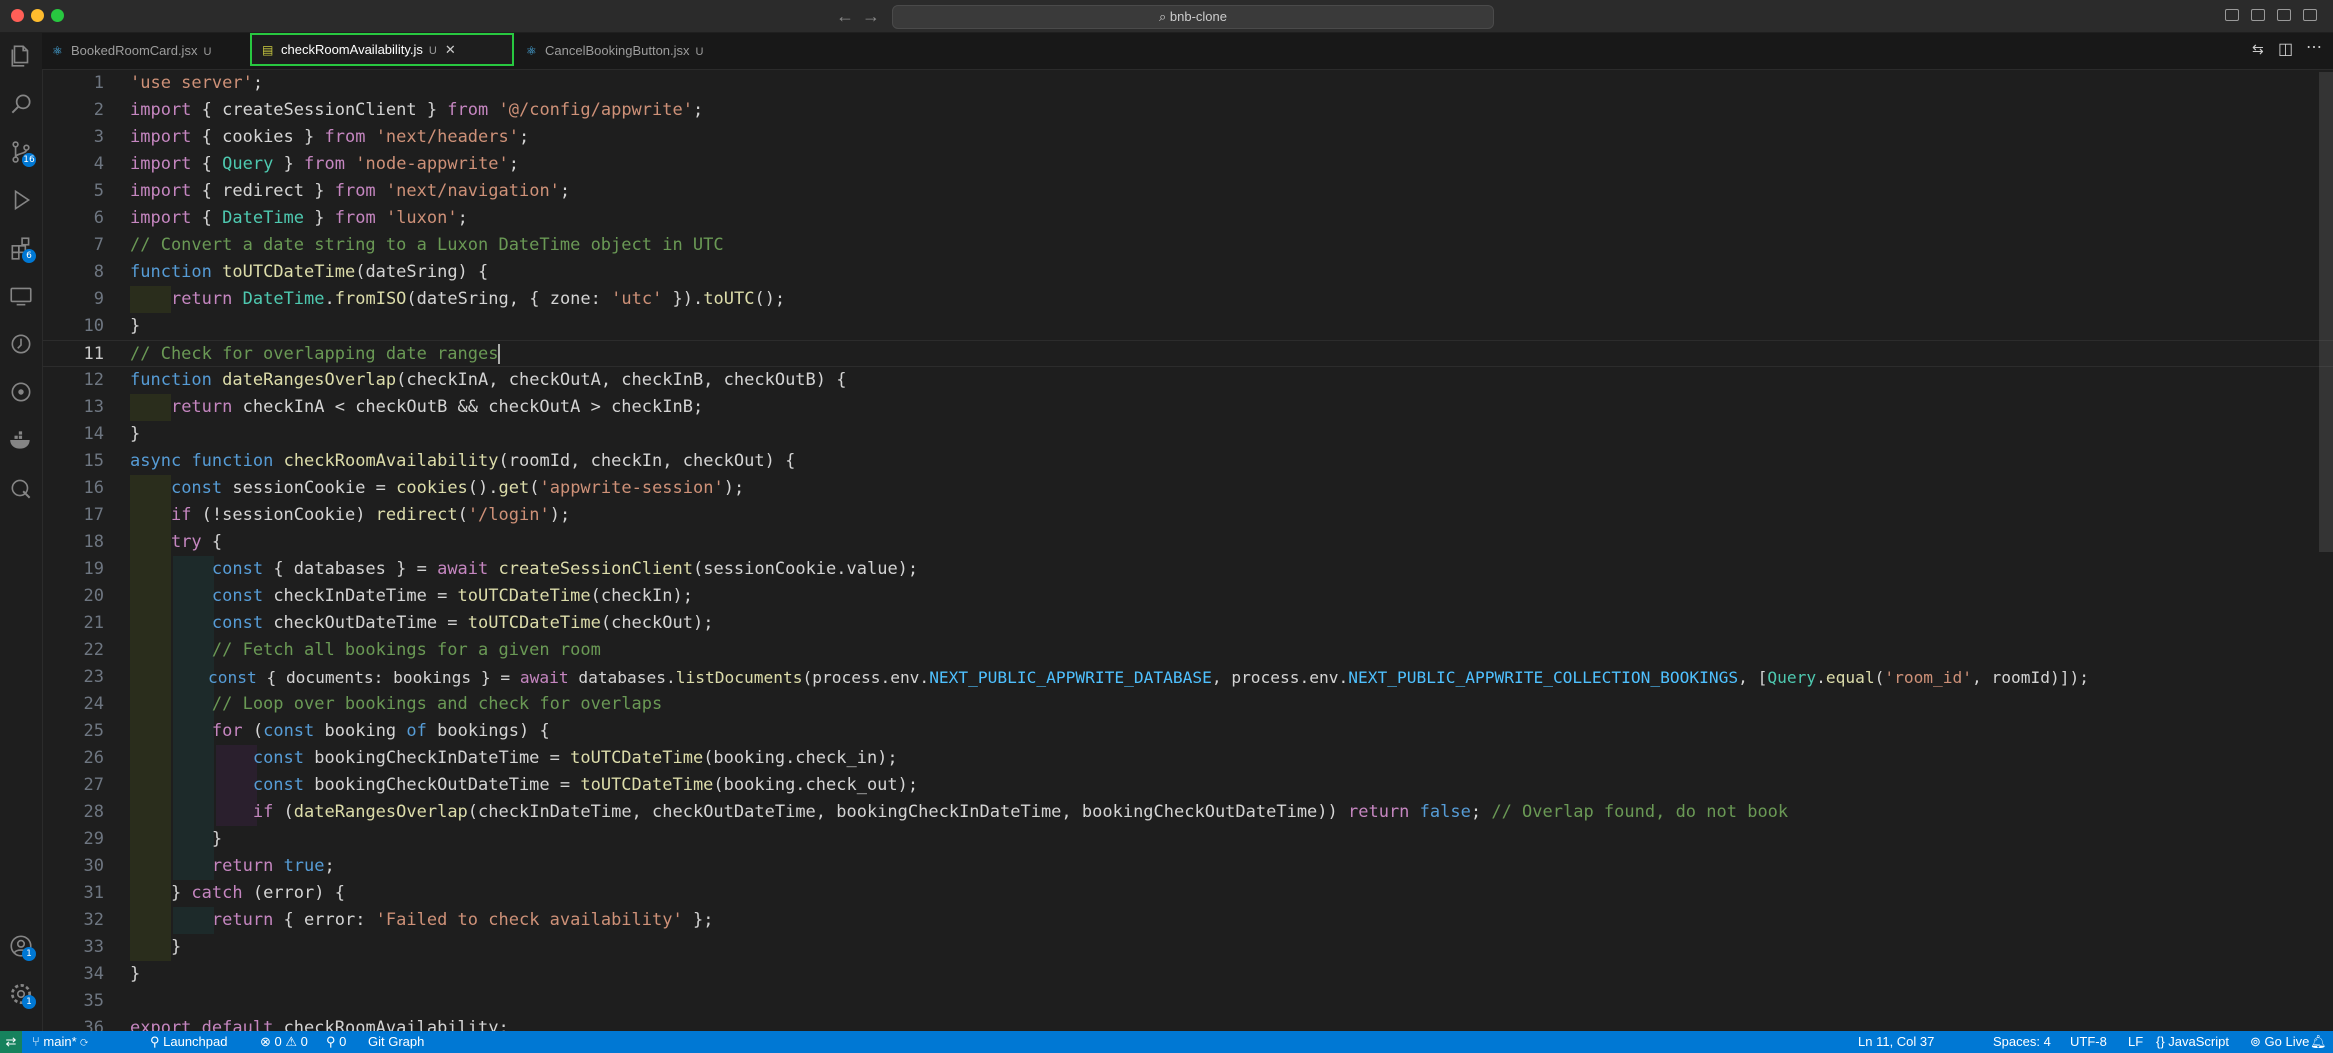 This screenshot has width=2333, height=1053. I want to click on forward-arrow-icon: →, so click(871, 16).